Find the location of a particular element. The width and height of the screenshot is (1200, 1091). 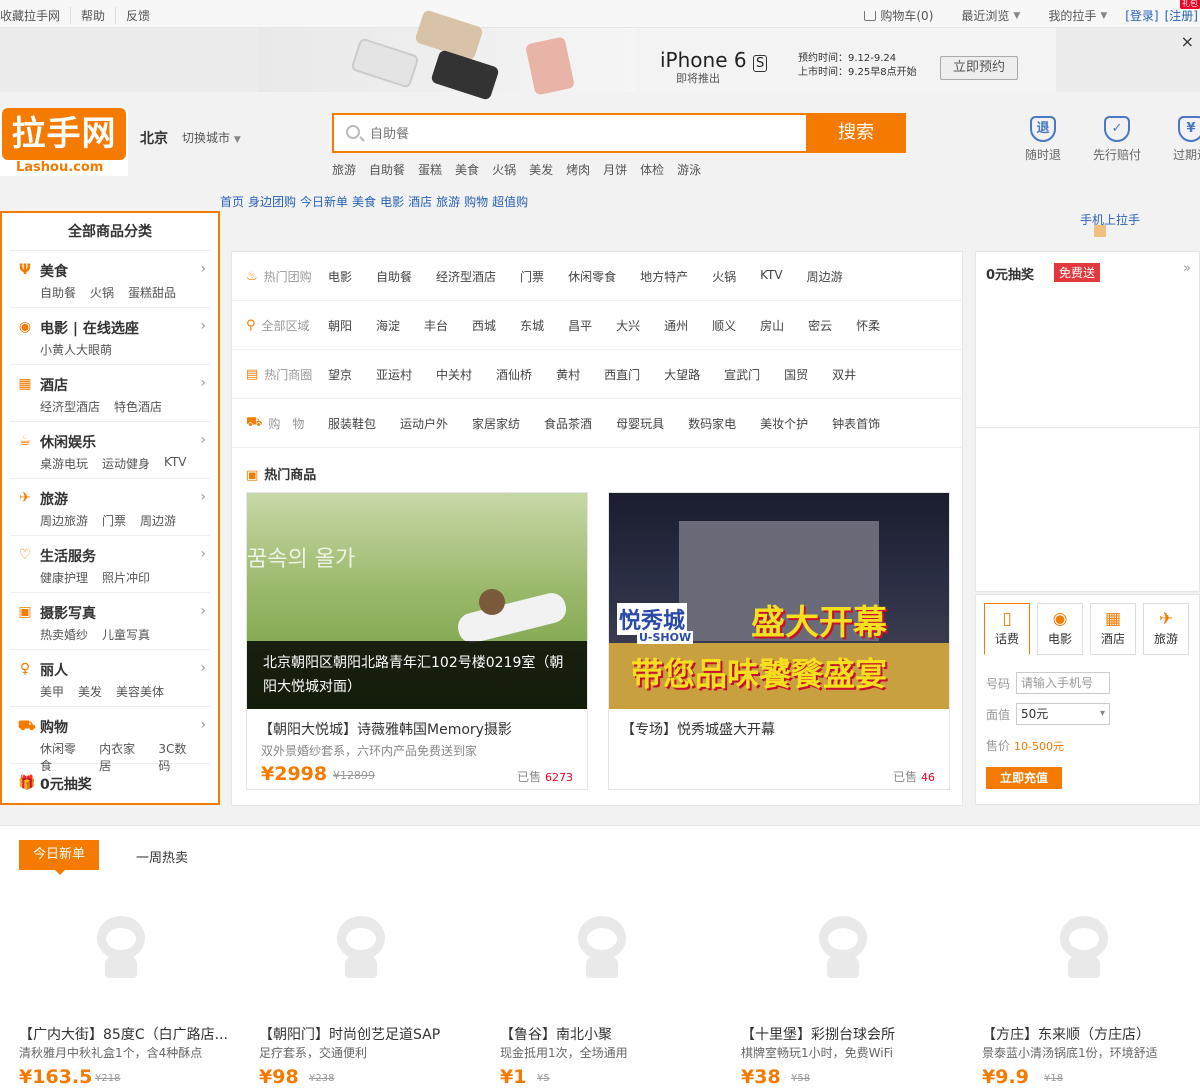

filter-link: 火锅 is located at coordinates (724, 276).